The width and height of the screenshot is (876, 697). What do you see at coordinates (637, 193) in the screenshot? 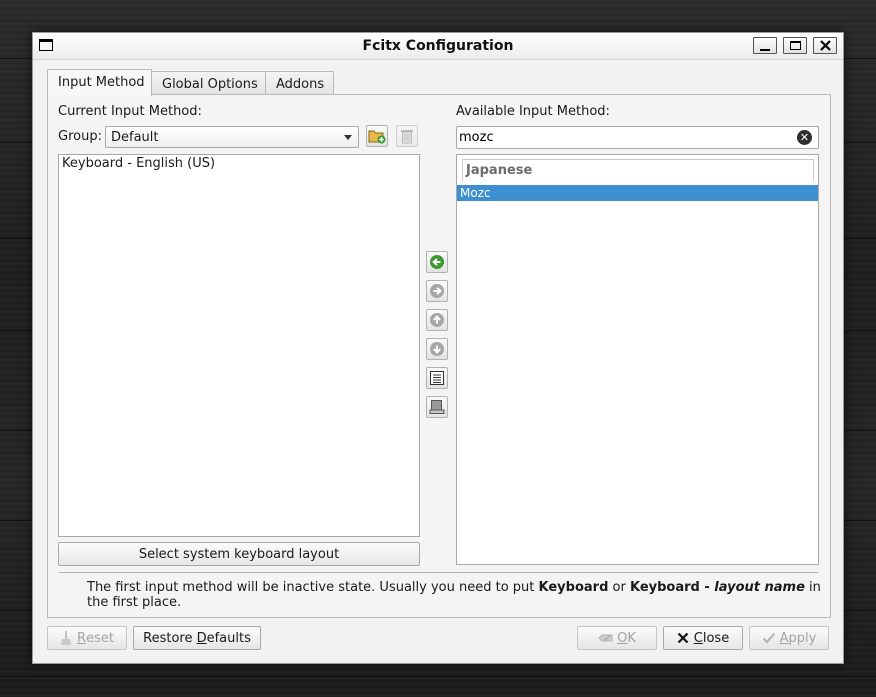
I see `available-im-item-selected: Mozc` at bounding box center [637, 193].